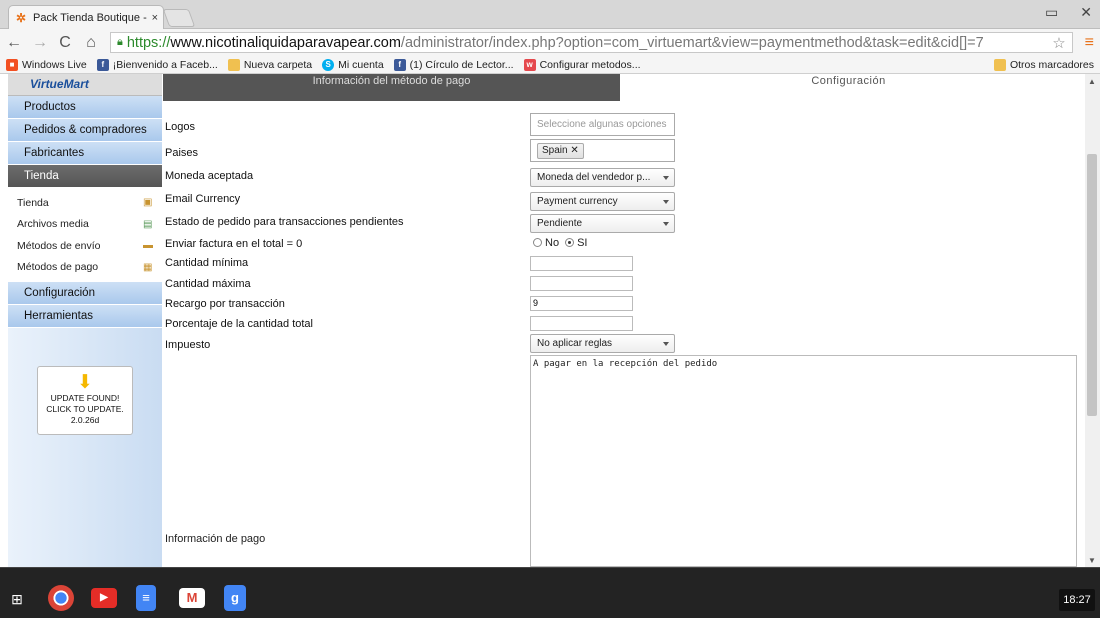 Image resolution: width=1100 pixels, height=618 pixels. Describe the element at coordinates (104, 598) in the screenshot. I see `youtube-icon: ▶` at that location.